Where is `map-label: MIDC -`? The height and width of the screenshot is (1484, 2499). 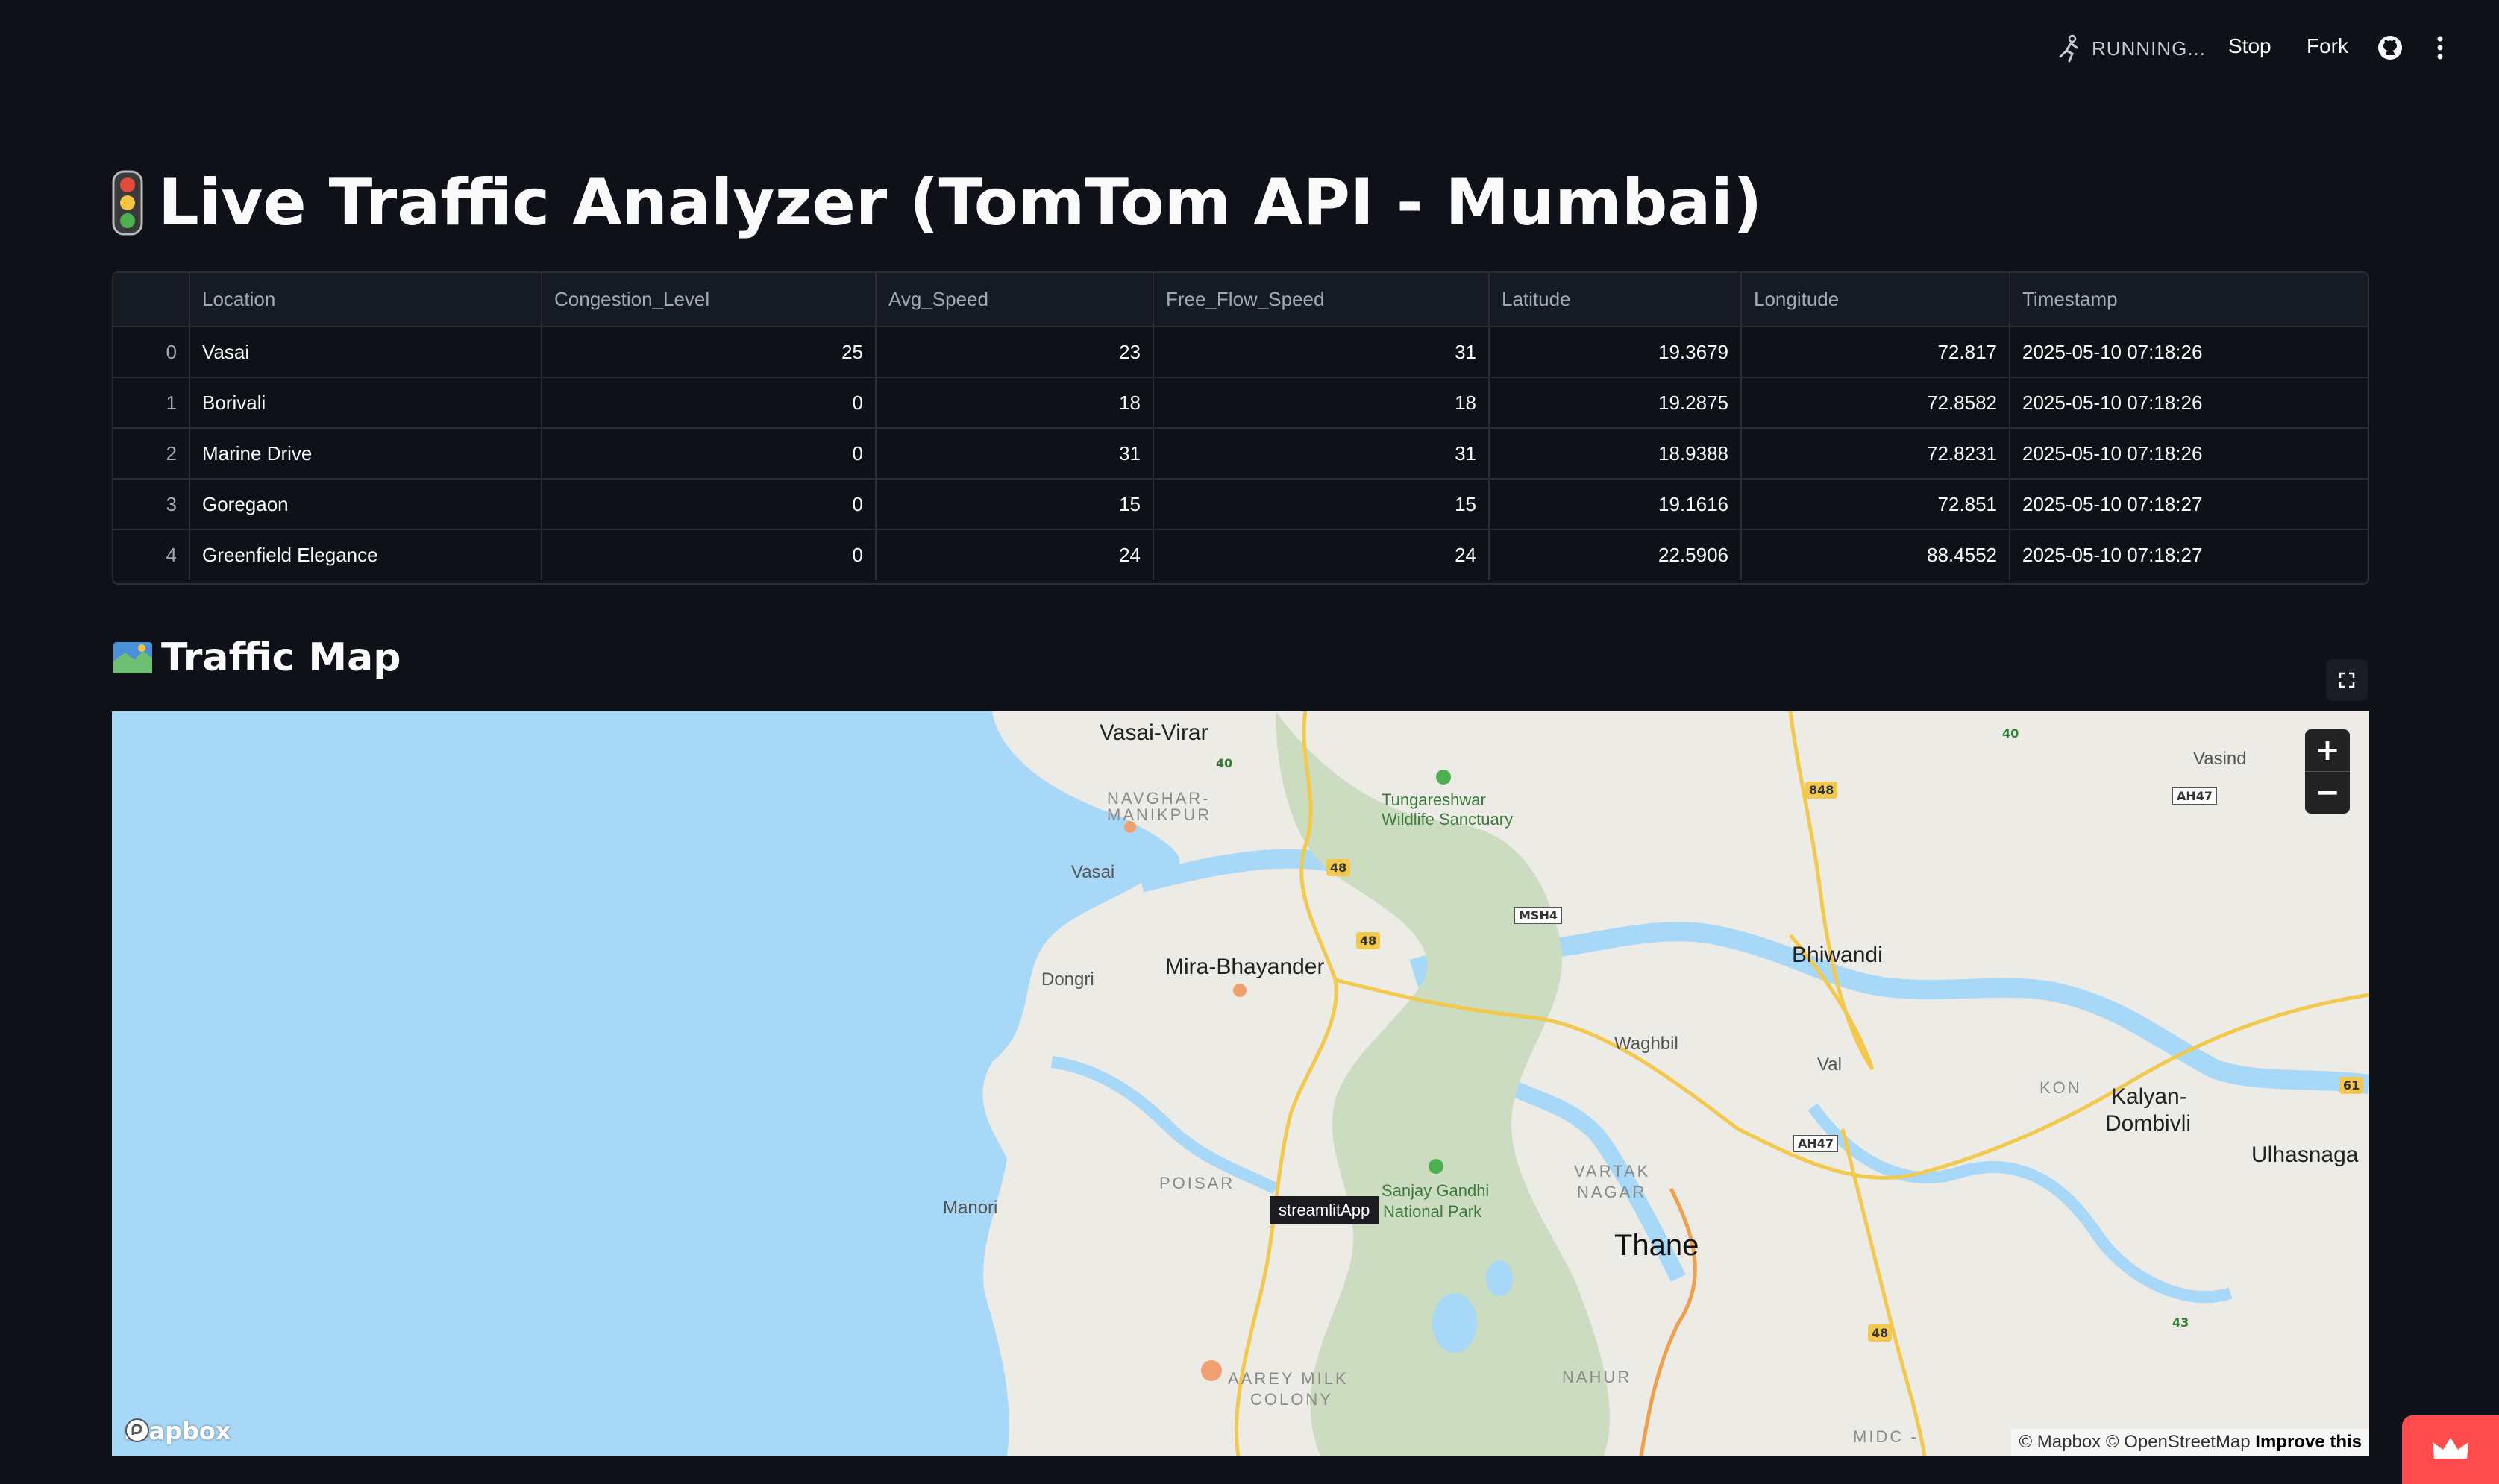 map-label: MIDC - is located at coordinates (1886, 1436).